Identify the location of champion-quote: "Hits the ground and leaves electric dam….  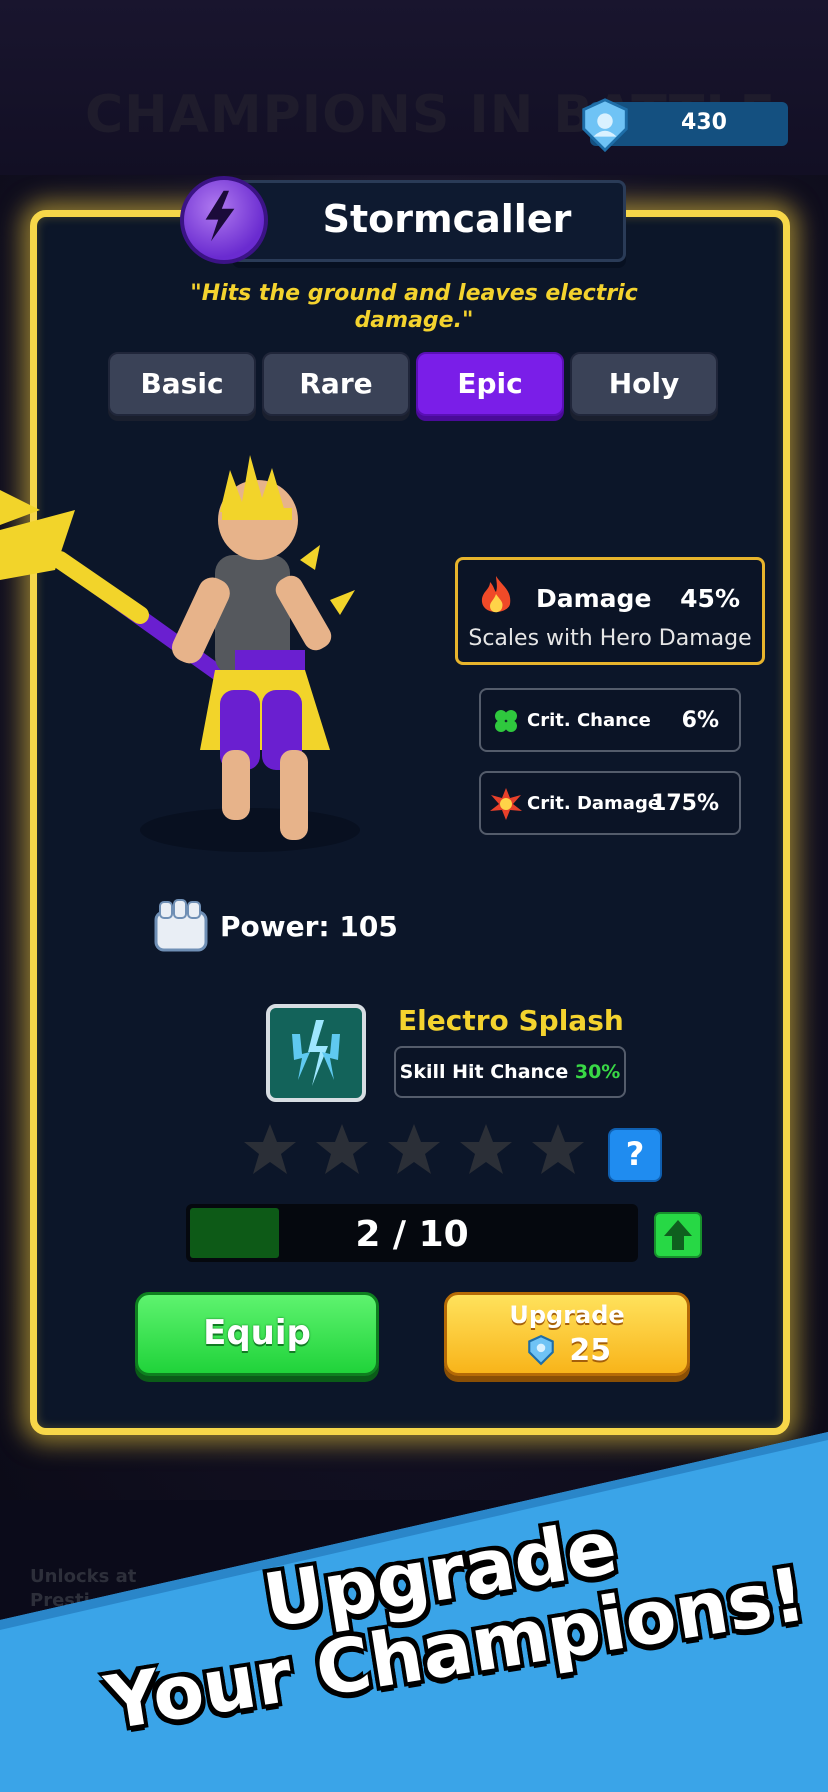
(414, 307).